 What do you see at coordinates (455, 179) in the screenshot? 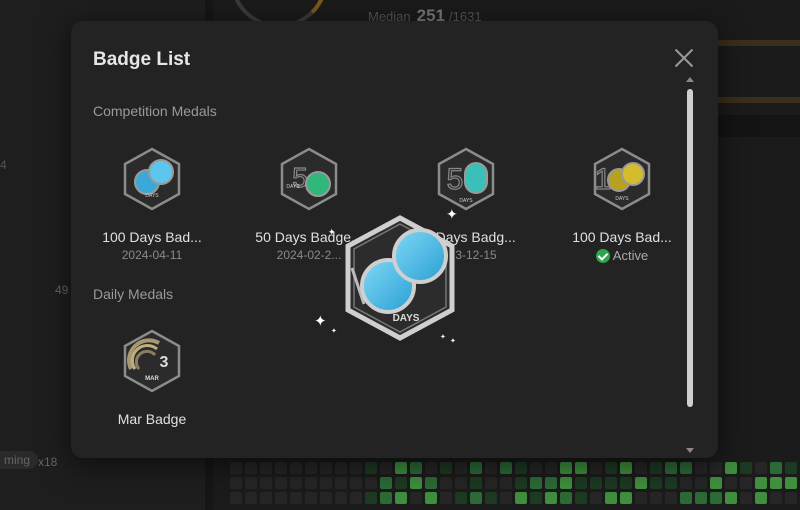
I see `svg-text: 5` at bounding box center [455, 179].